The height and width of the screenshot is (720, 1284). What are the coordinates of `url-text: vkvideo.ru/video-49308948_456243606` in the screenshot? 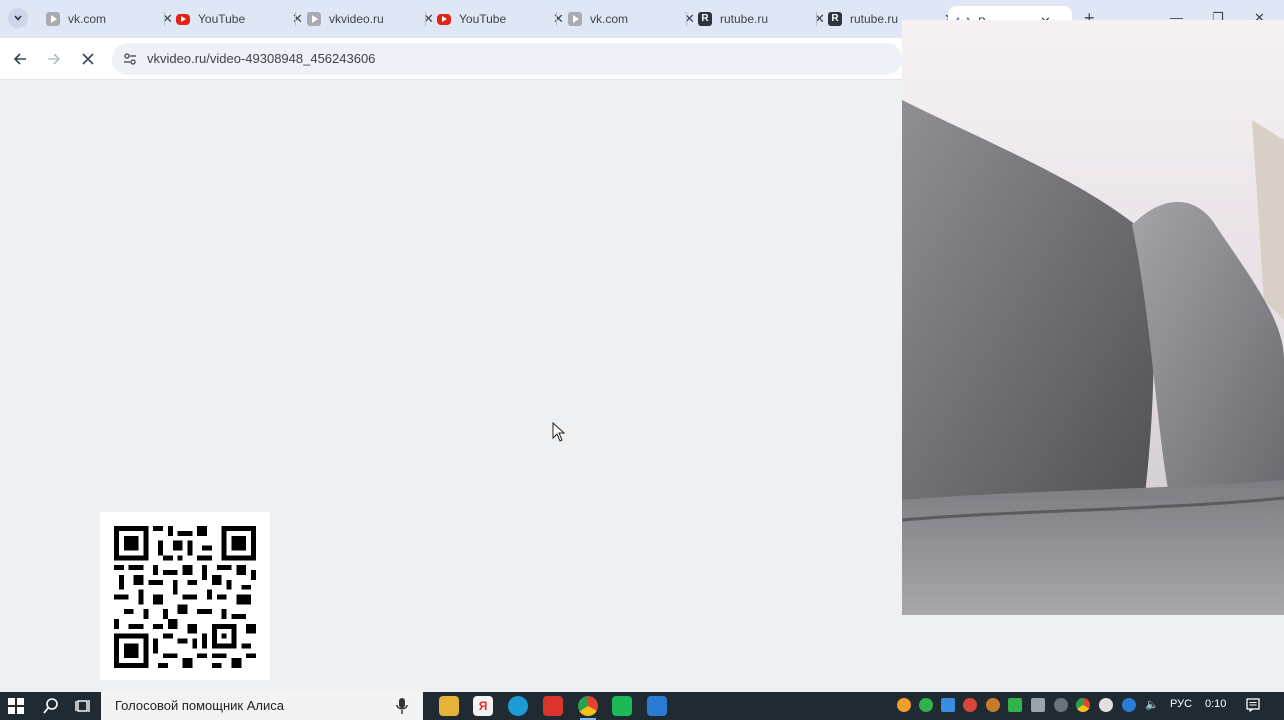 It's located at (261, 58).